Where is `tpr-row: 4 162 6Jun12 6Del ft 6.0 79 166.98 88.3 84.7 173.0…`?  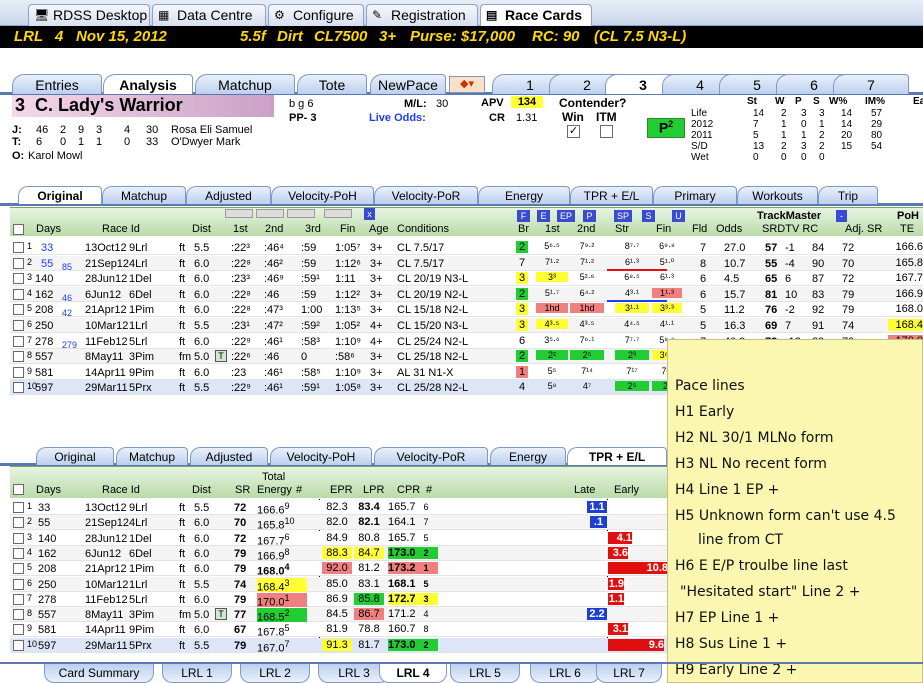
tpr-row: 4 162 6Jun12 6Del ft 6.0 79 166.98 88.3 84.7 173.0… is located at coordinates (338, 554).